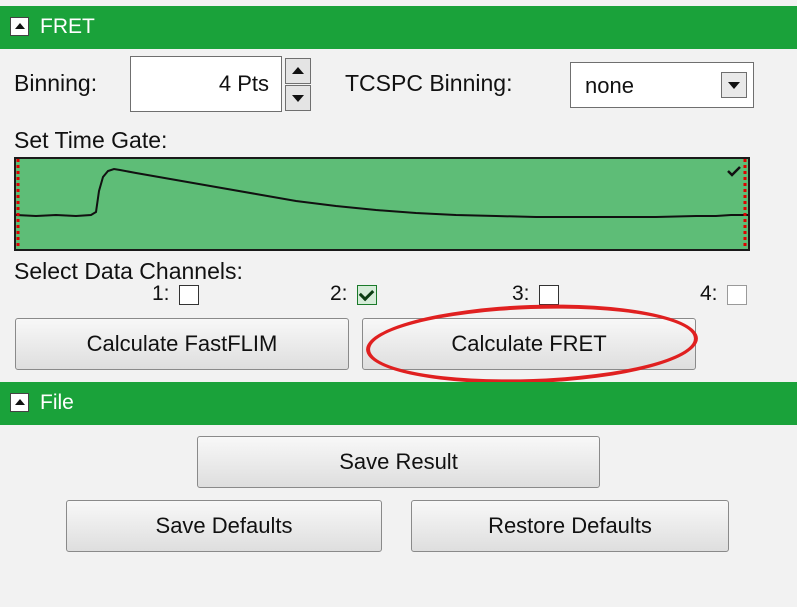 This screenshot has height=607, width=797. I want to click on check-icon, so click(734, 171).